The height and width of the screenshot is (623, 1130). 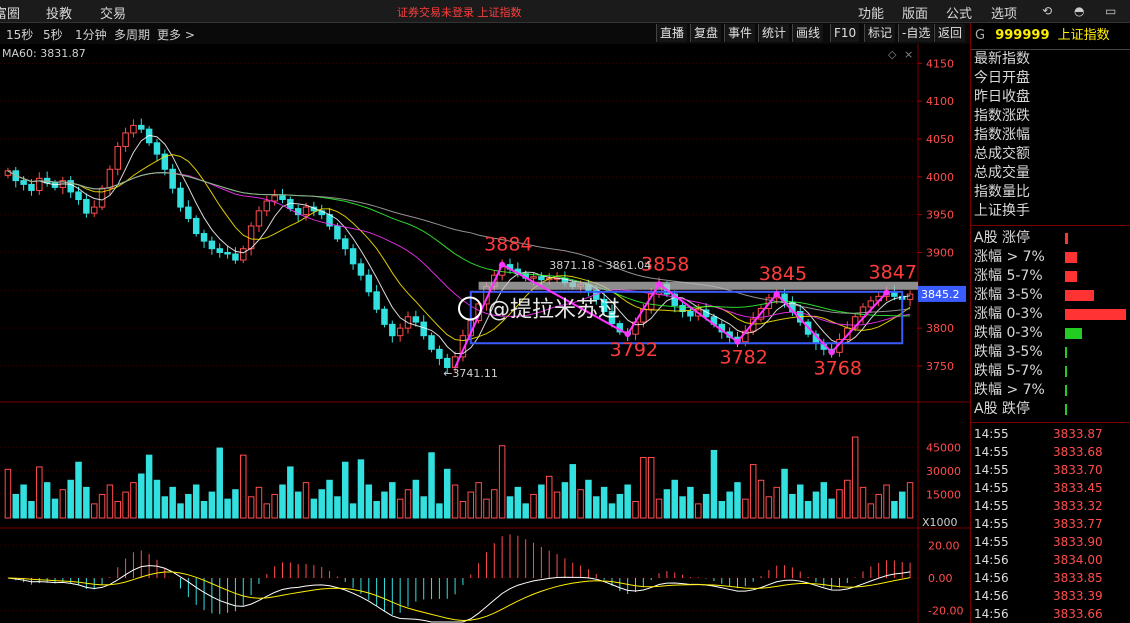 I want to click on live-button: 直播, so click(x=672, y=33).